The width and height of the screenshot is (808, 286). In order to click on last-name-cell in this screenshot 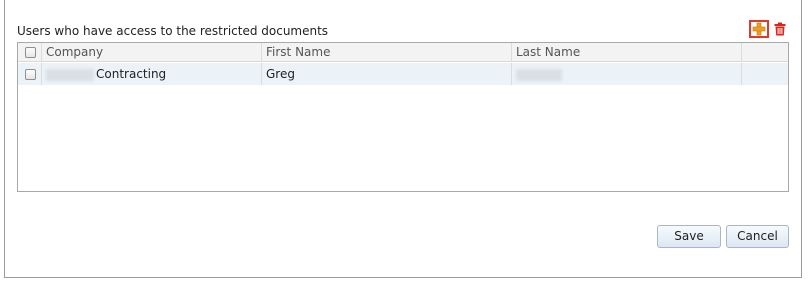, I will do `click(627, 74)`.